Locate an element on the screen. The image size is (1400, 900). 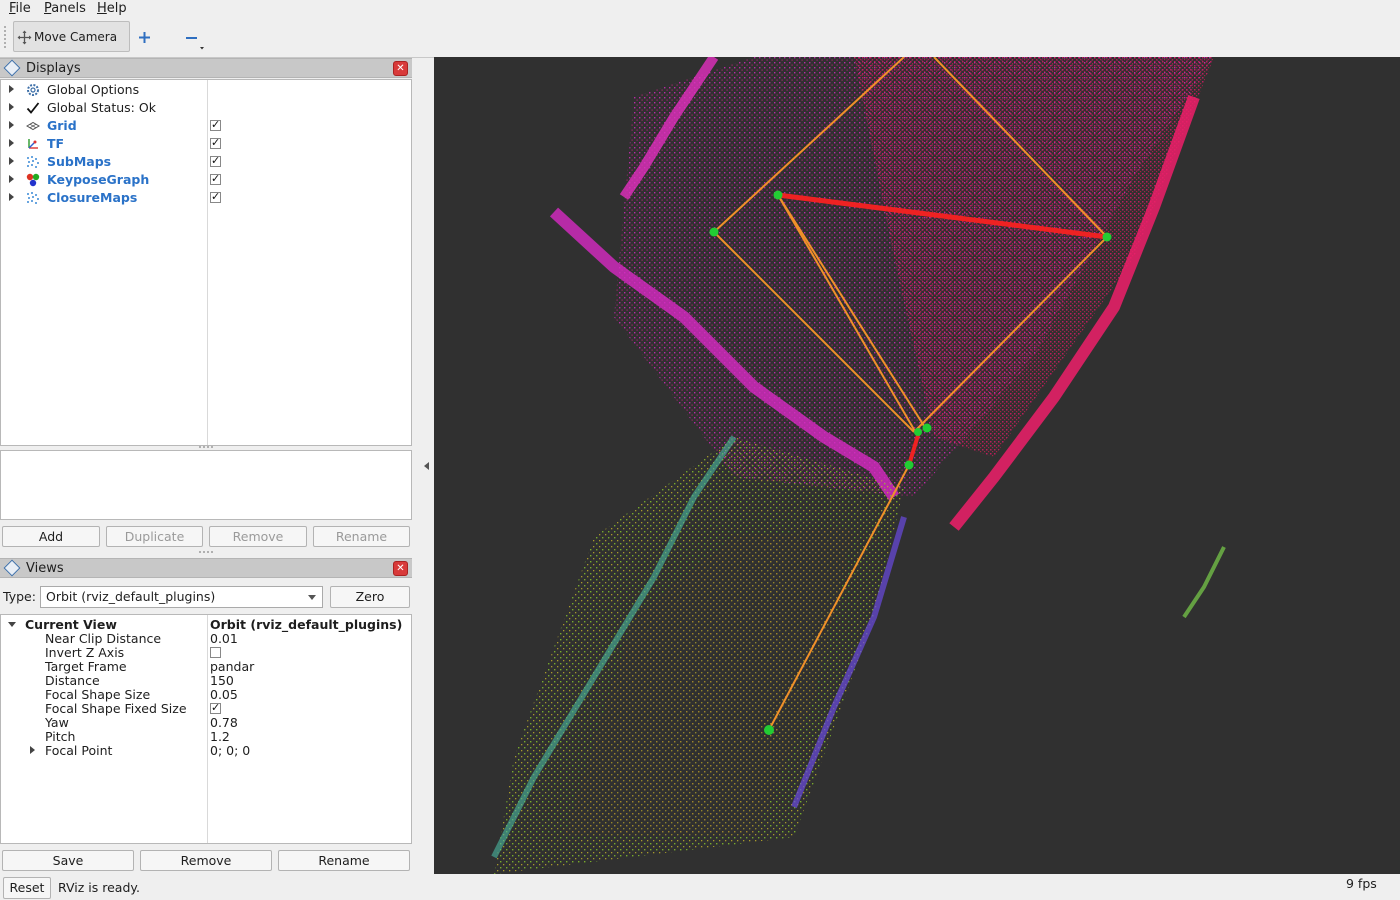
display-item-label: Grid is located at coordinates (62, 125).